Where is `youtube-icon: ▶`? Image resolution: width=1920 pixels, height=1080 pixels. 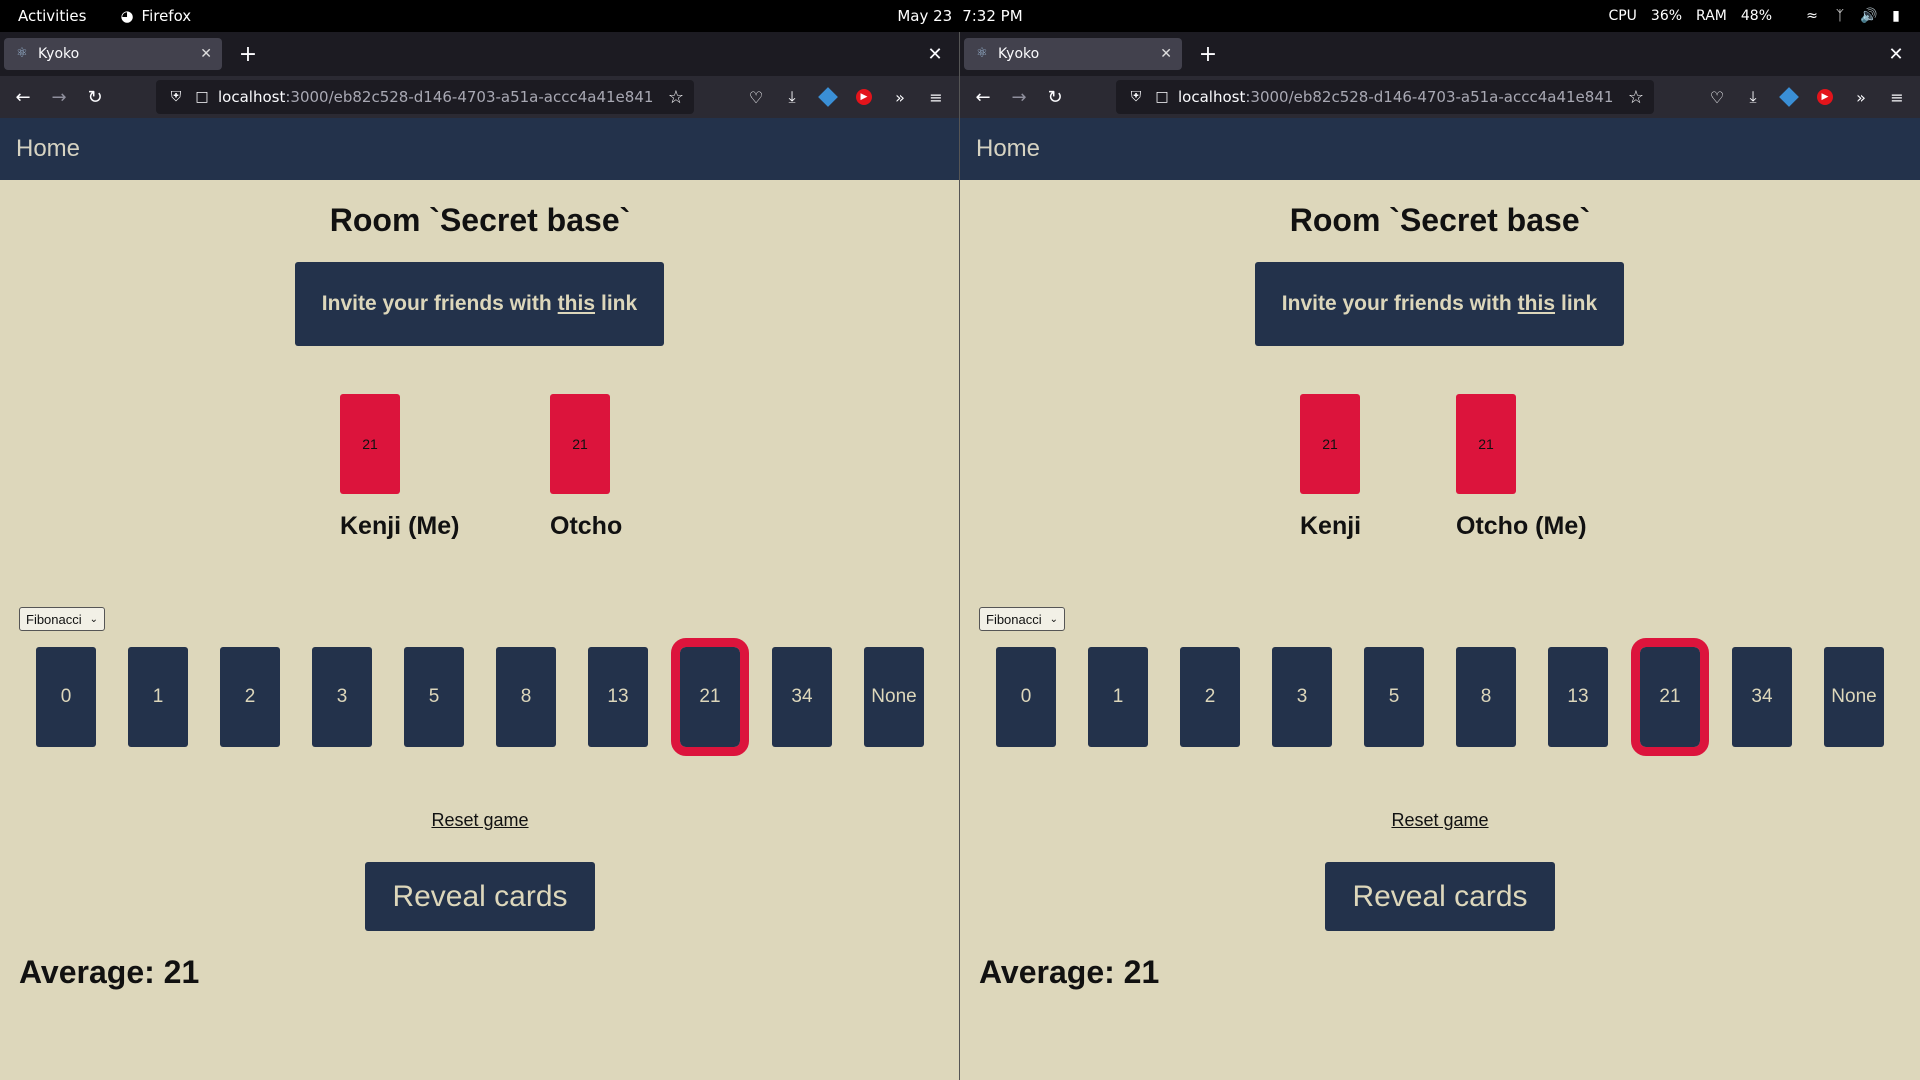 youtube-icon: ▶ is located at coordinates (864, 97).